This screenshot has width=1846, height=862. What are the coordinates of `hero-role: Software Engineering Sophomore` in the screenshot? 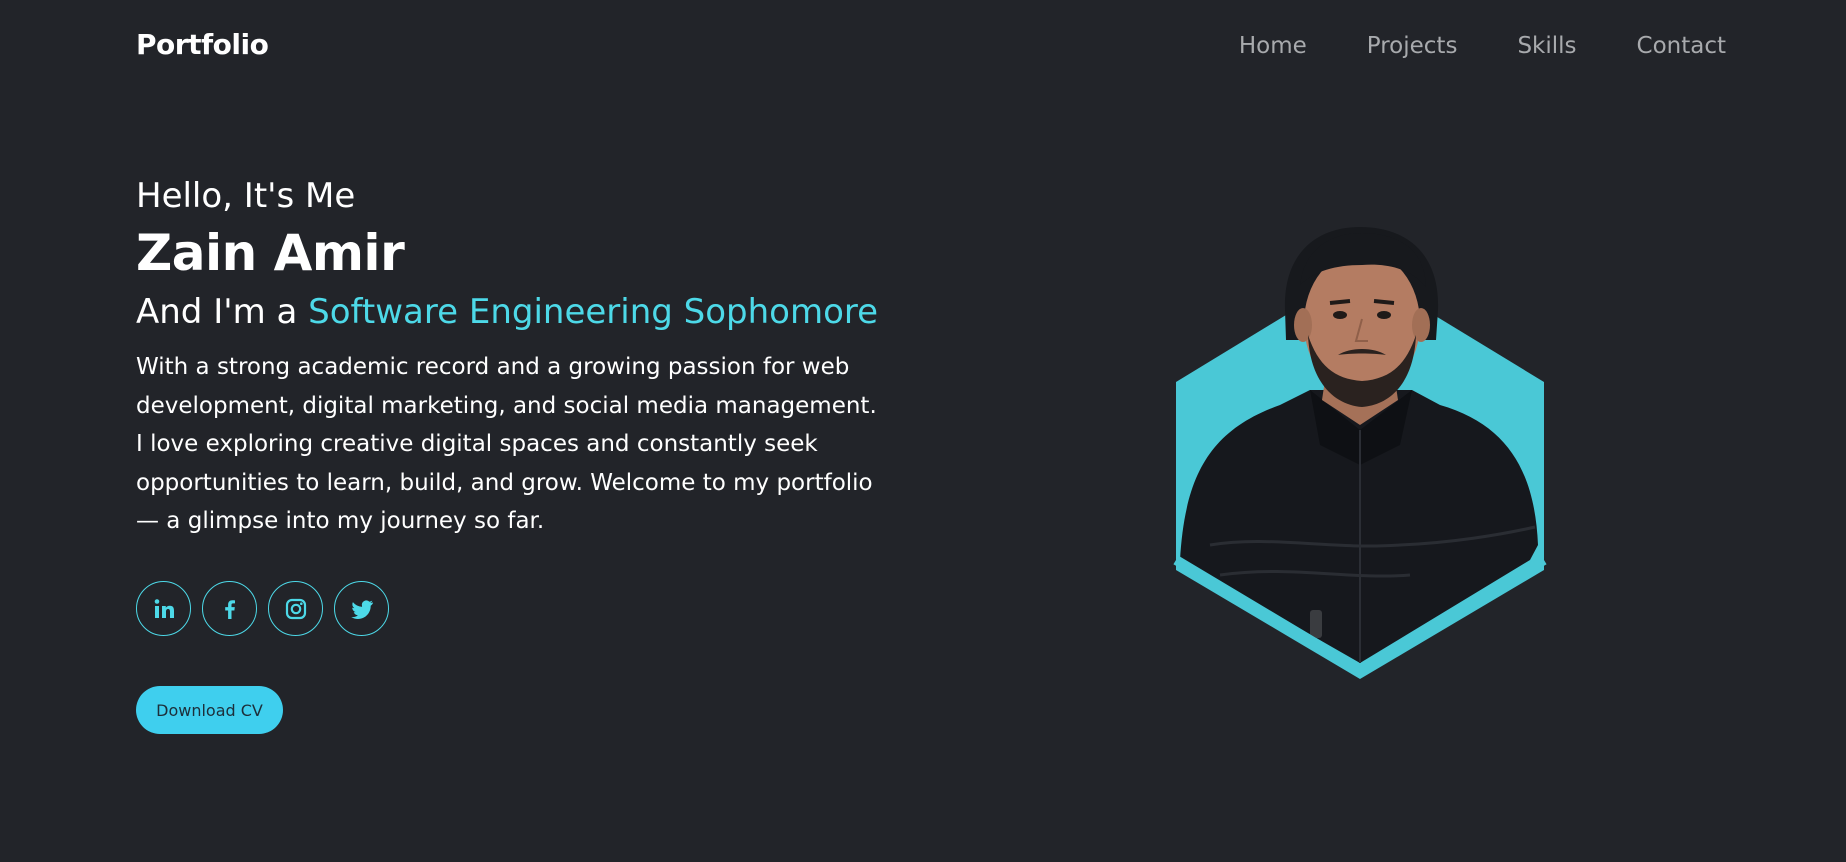 It's located at (593, 312).